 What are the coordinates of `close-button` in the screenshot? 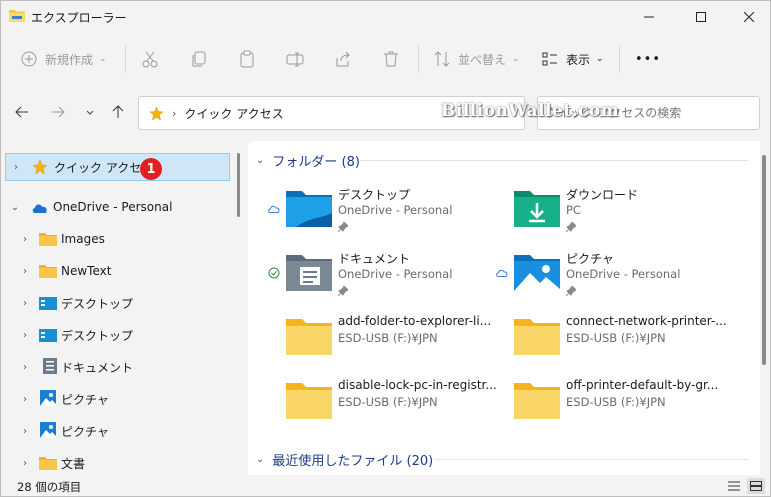 It's located at (746, 16).